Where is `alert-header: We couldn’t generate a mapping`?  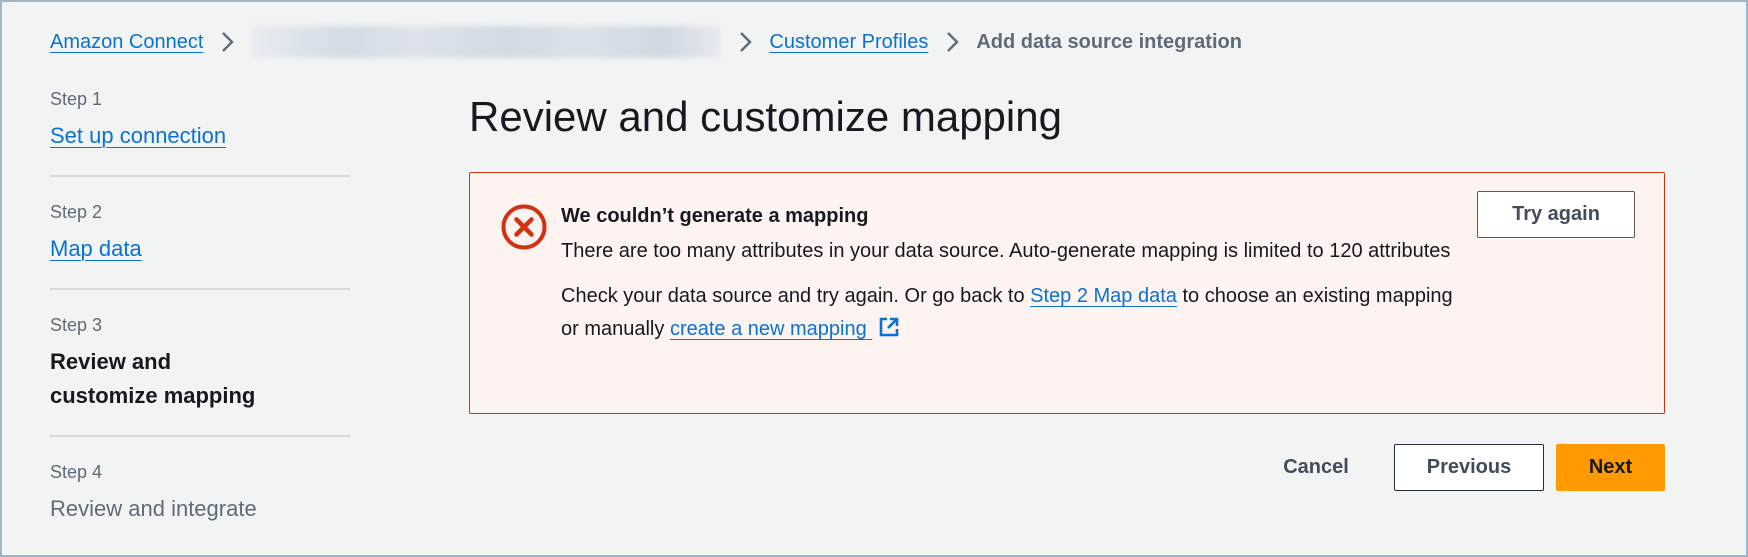 alert-header: We couldn’t generate a mapping is located at coordinates (715, 216).